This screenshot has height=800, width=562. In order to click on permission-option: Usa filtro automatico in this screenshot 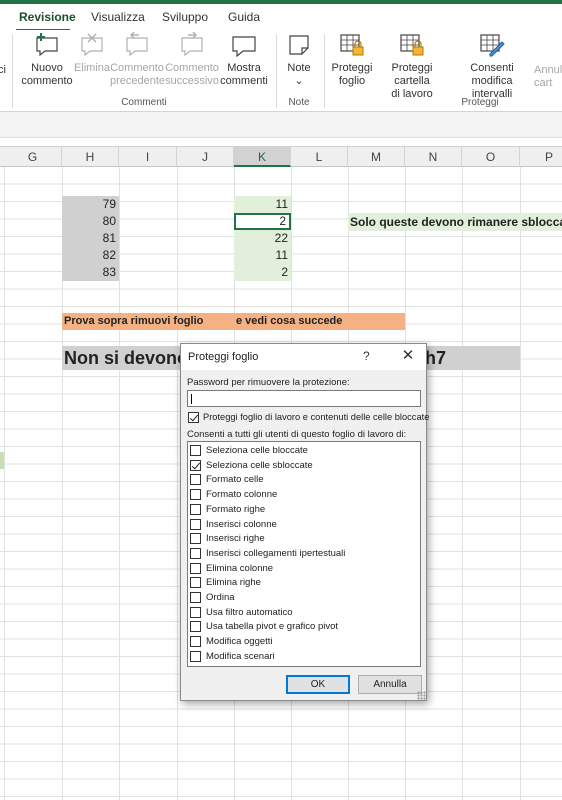, I will do `click(306, 613)`.